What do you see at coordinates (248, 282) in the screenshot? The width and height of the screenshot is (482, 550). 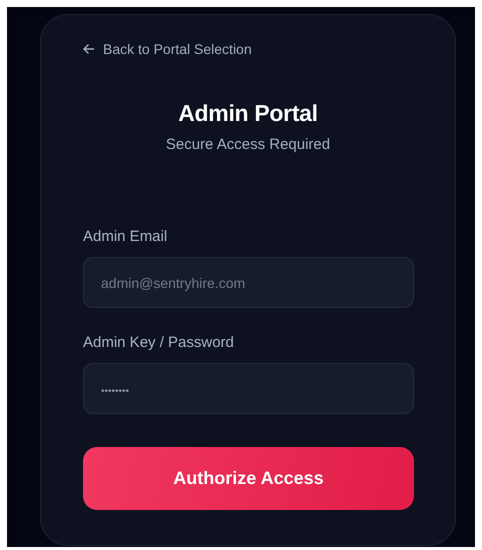 I see `email-field: admin@sentryhire.com` at bounding box center [248, 282].